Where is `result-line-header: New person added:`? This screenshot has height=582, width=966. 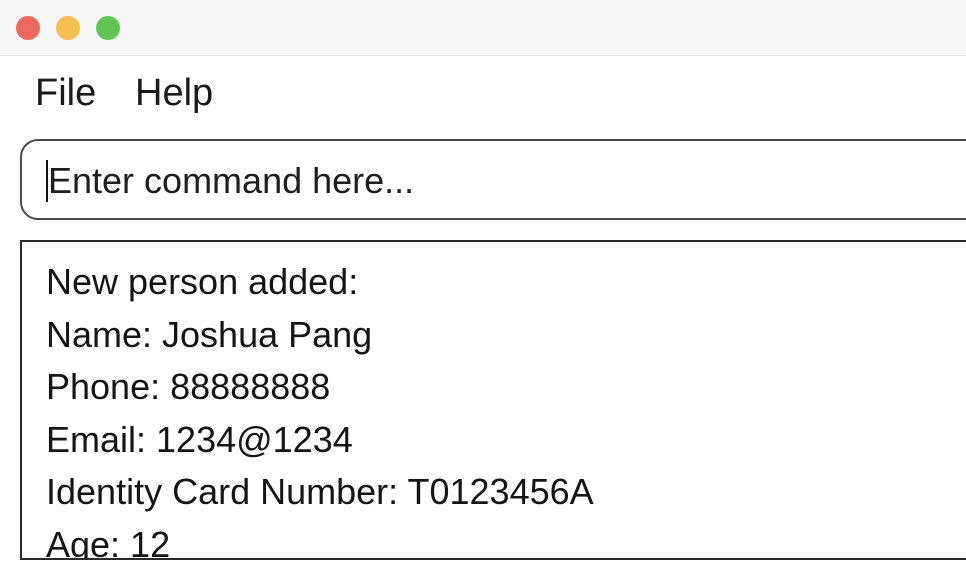 result-line-header: New person added: is located at coordinates (202, 281).